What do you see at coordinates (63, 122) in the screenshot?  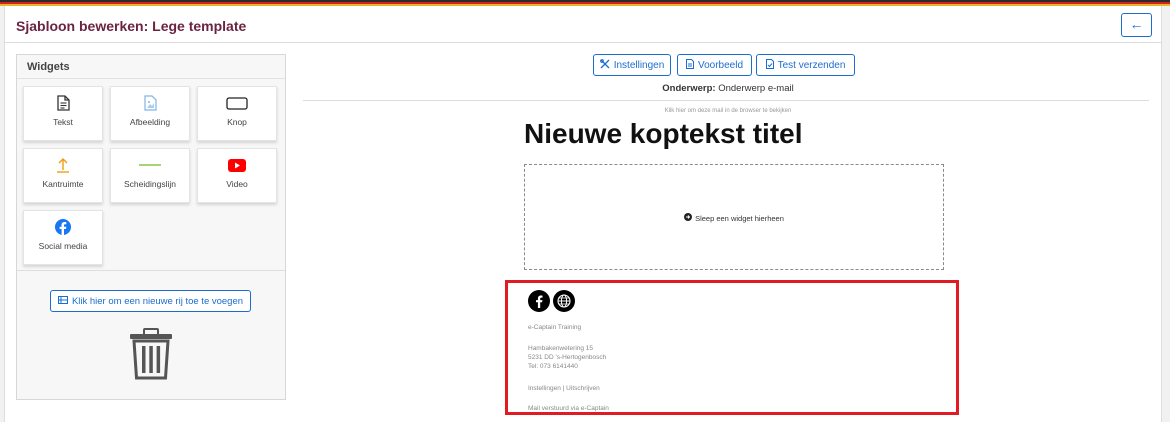 I see `widget-label: Tekst` at bounding box center [63, 122].